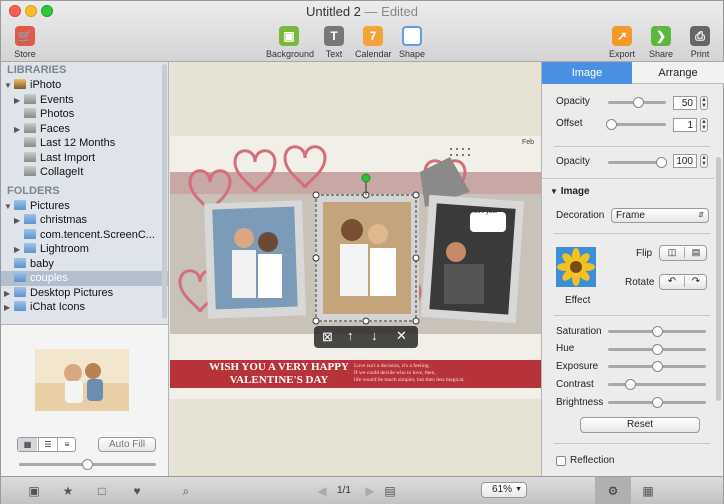  Describe the element at coordinates (137, 491) in the screenshot. I see `heart-icon: ♥` at that location.